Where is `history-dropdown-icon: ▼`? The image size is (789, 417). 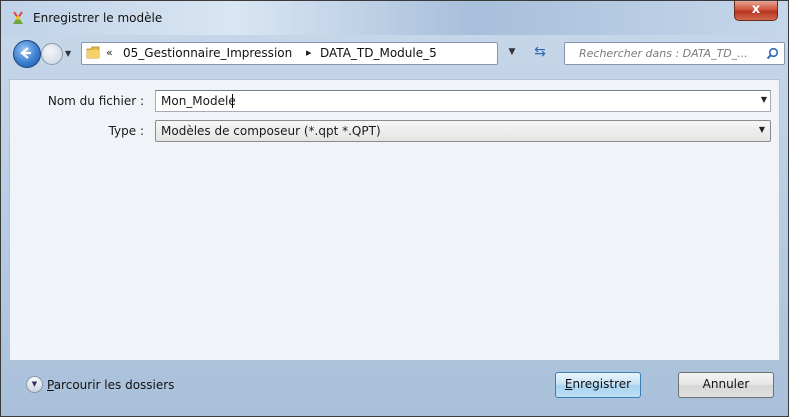
history-dropdown-icon: ▼ is located at coordinates (69, 53).